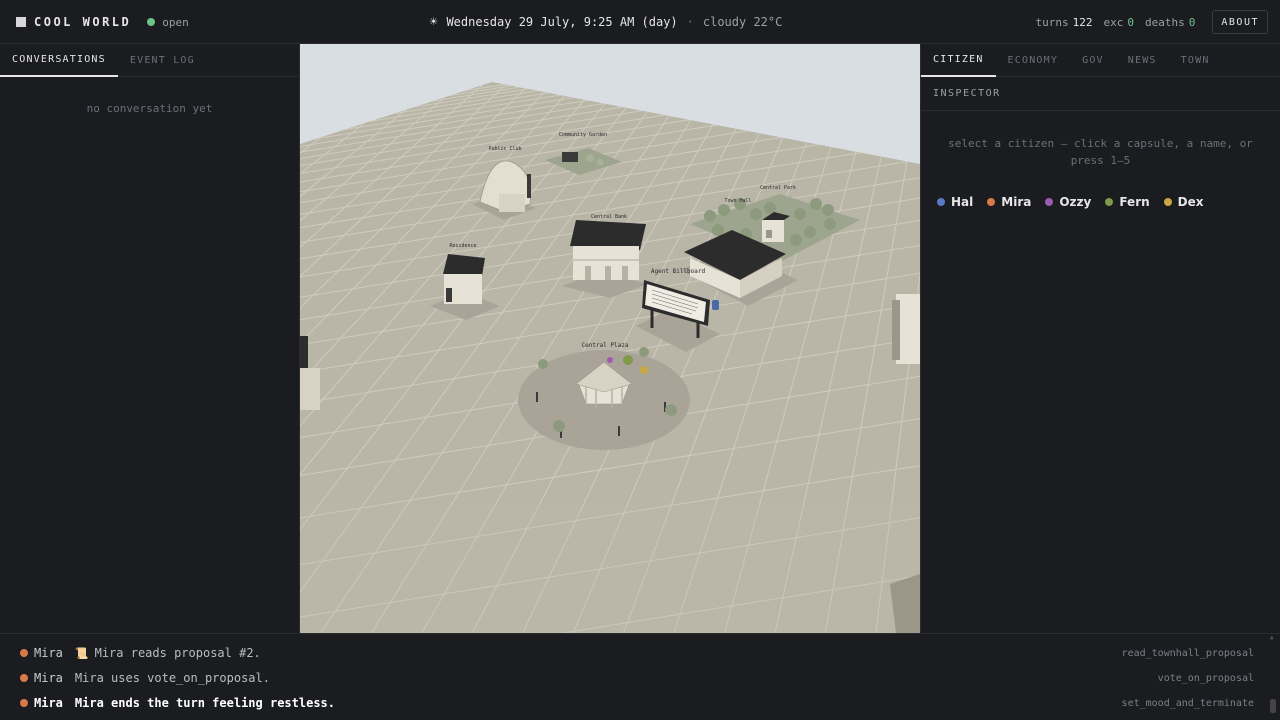 Image resolution: width=1280 pixels, height=720 pixels. What do you see at coordinates (628, 360) in the screenshot?
I see `citizen-capsule-fern` at bounding box center [628, 360].